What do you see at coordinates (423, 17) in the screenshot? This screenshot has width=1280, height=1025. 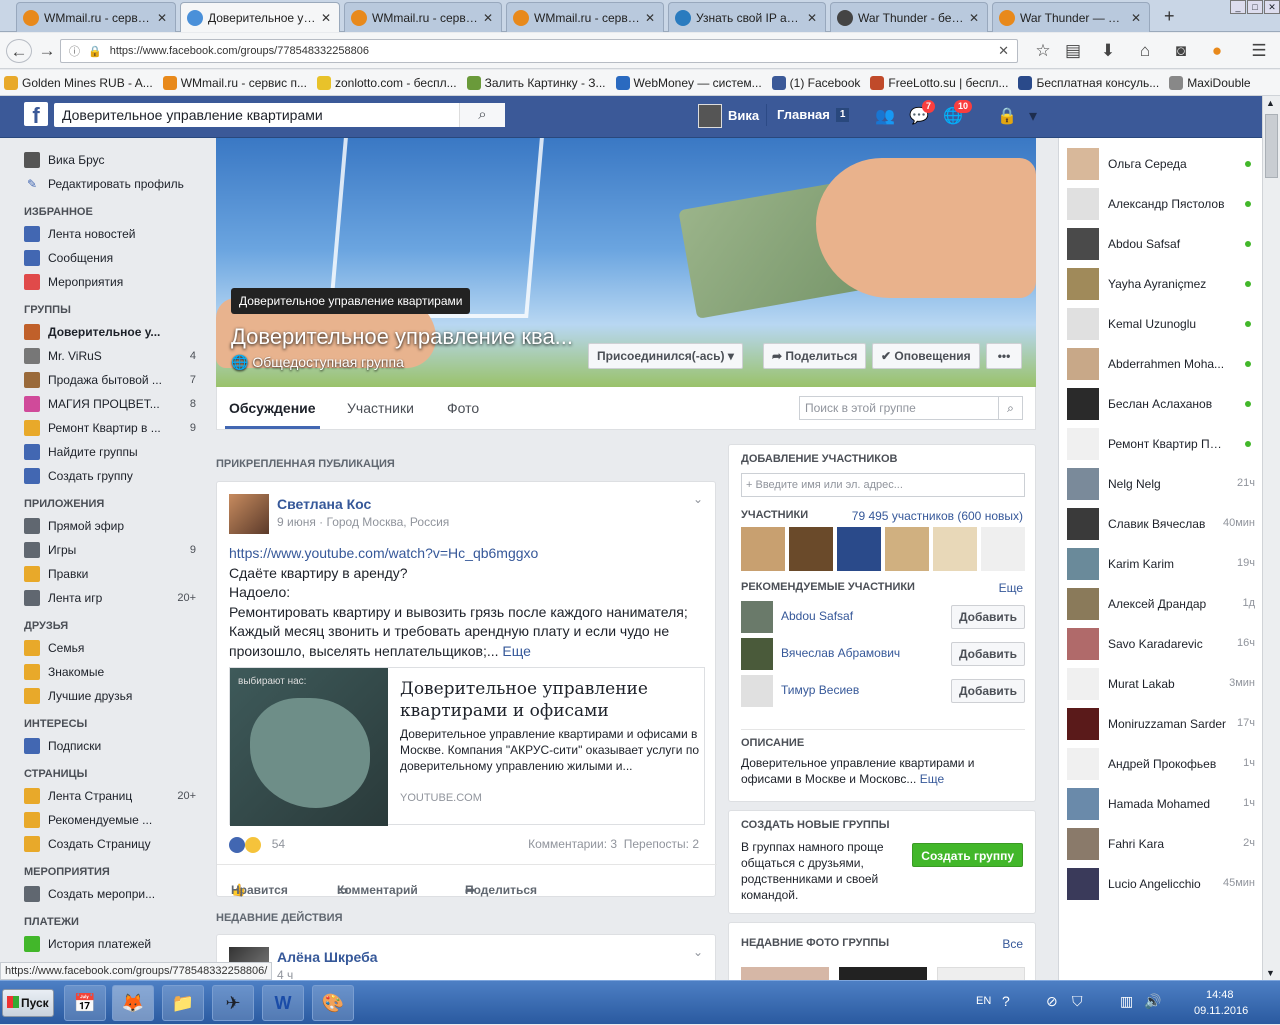 I see `browser-tab: WMmail.ru - сервис... ✕` at bounding box center [423, 17].